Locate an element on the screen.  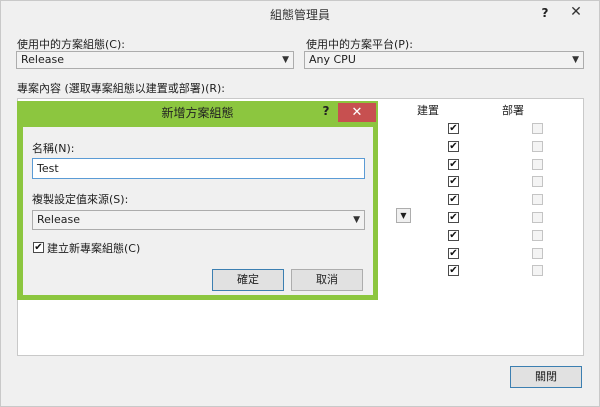
solution-platform-select: Any CPU ▼ is located at coordinates (444, 60).